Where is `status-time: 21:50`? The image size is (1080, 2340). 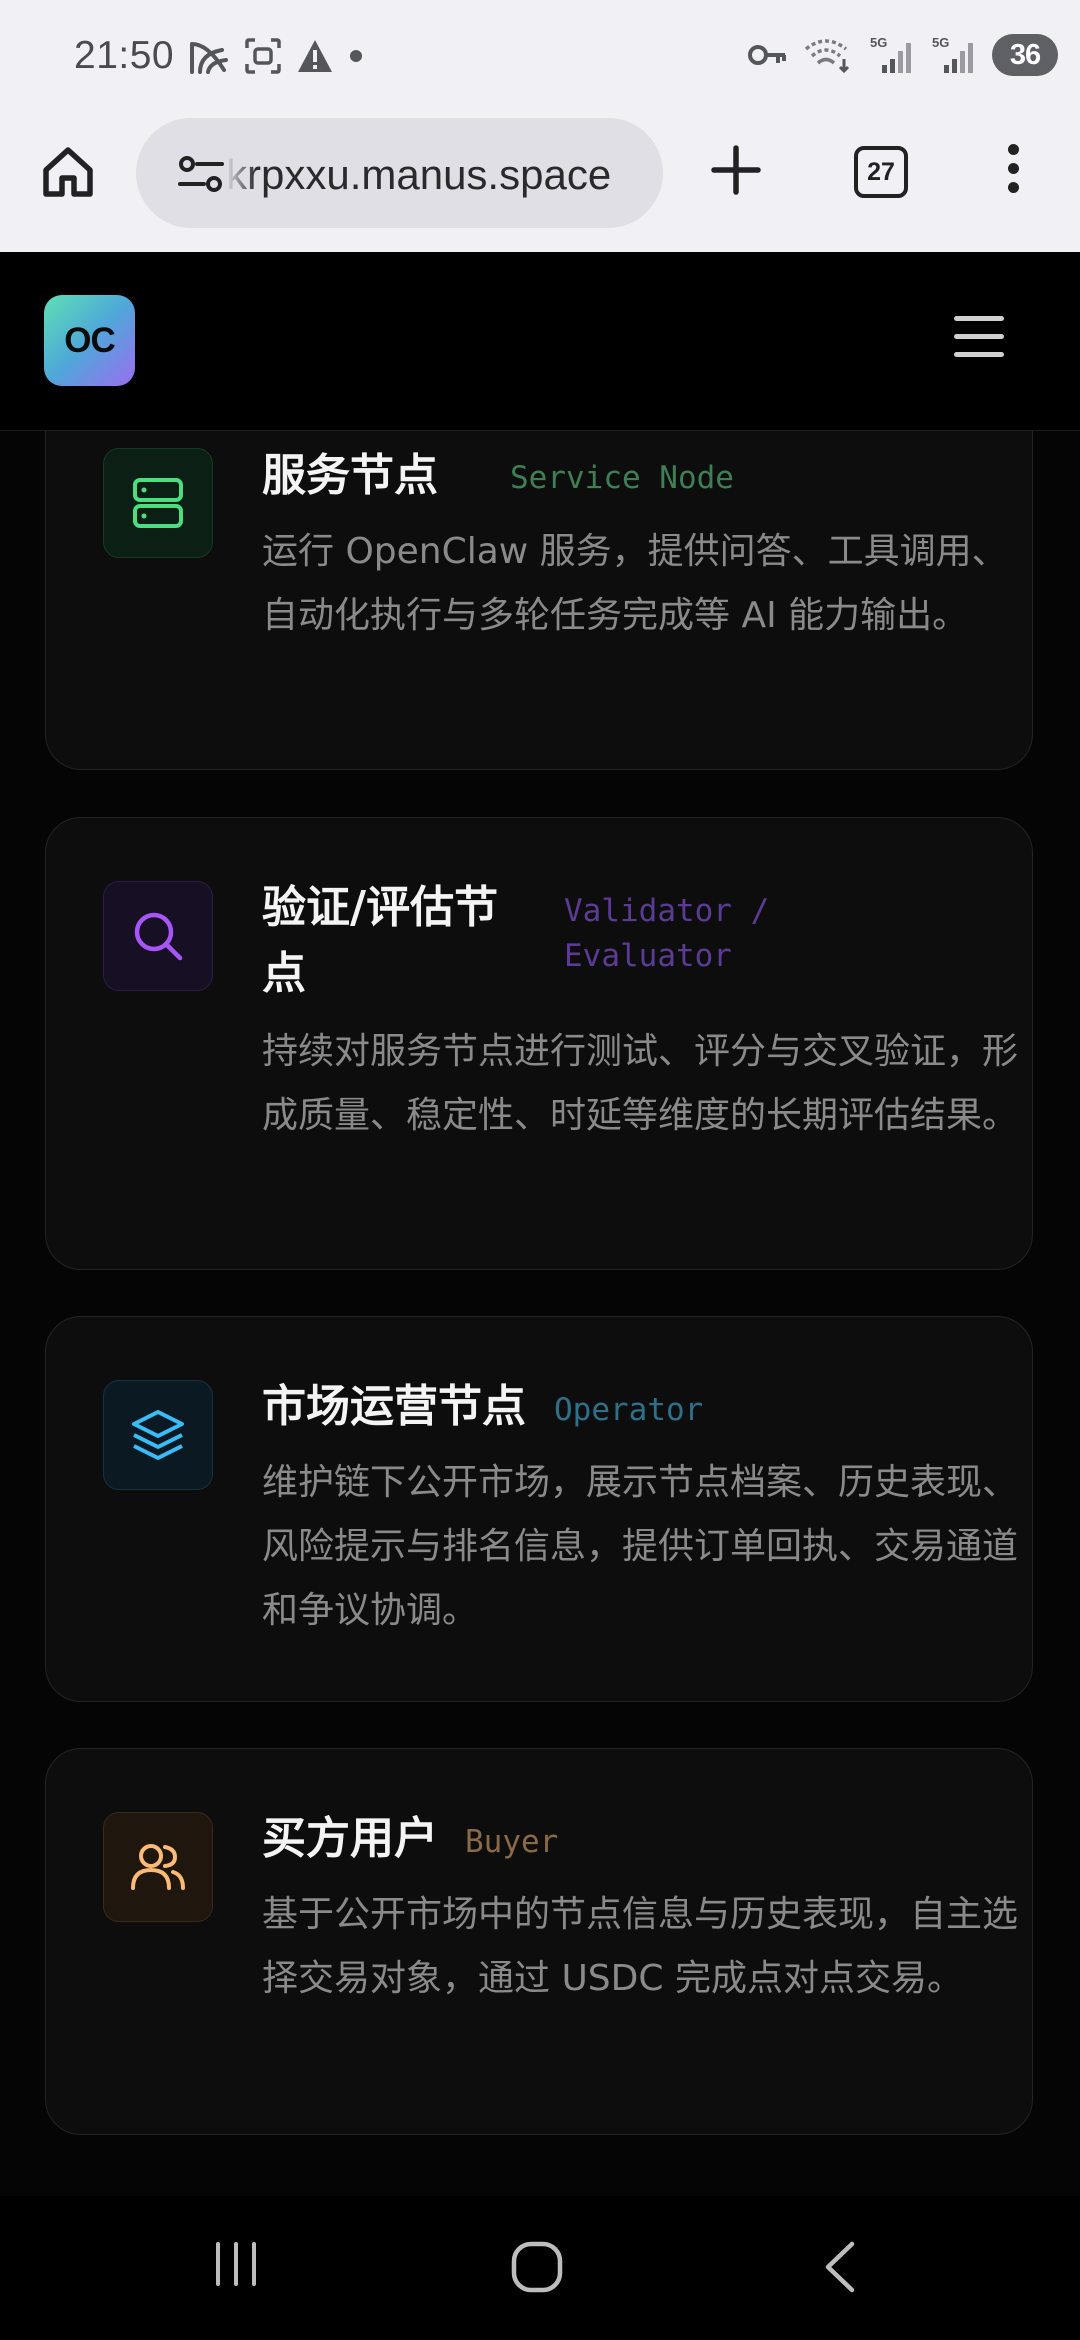 status-time: 21:50 is located at coordinates (124, 55).